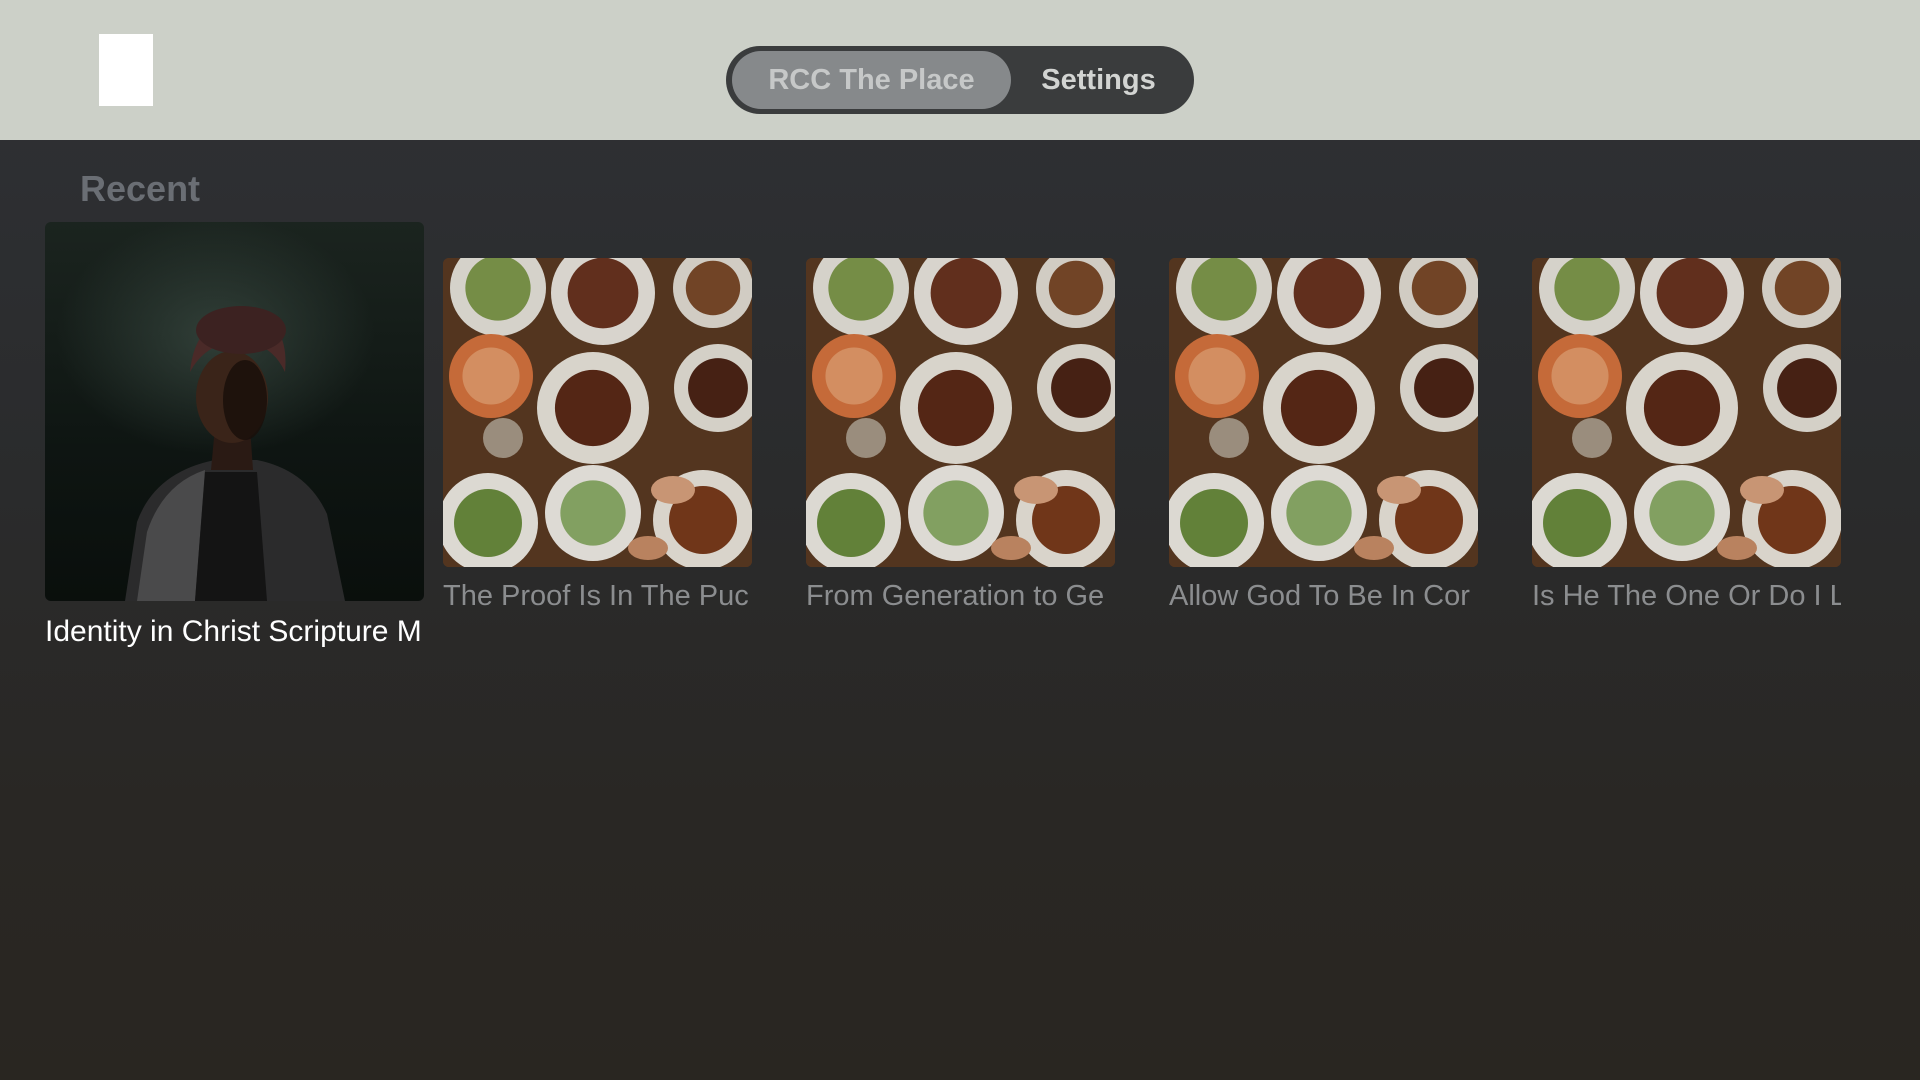 This screenshot has height=1080, width=1920. What do you see at coordinates (233, 631) in the screenshot?
I see `tile-title: Identity in Christ Scripture M` at bounding box center [233, 631].